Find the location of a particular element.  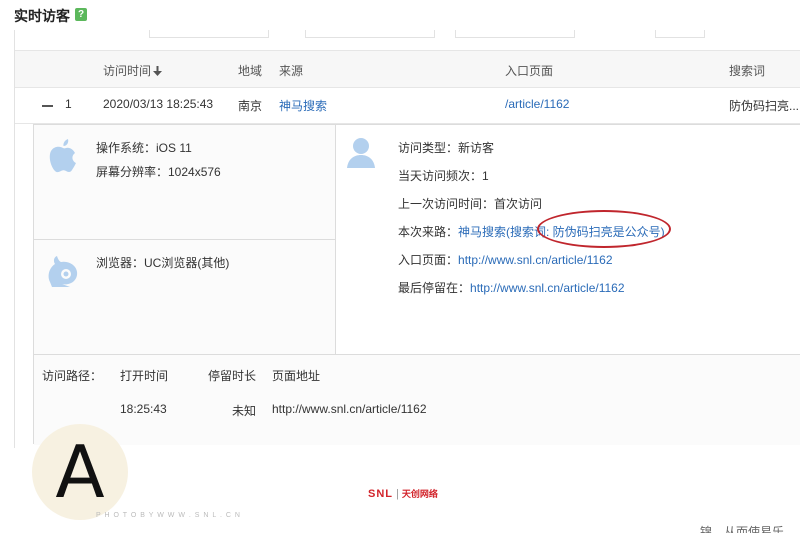

row-time: 2020/03/13 18:25:43 is located at coordinates (158, 104).